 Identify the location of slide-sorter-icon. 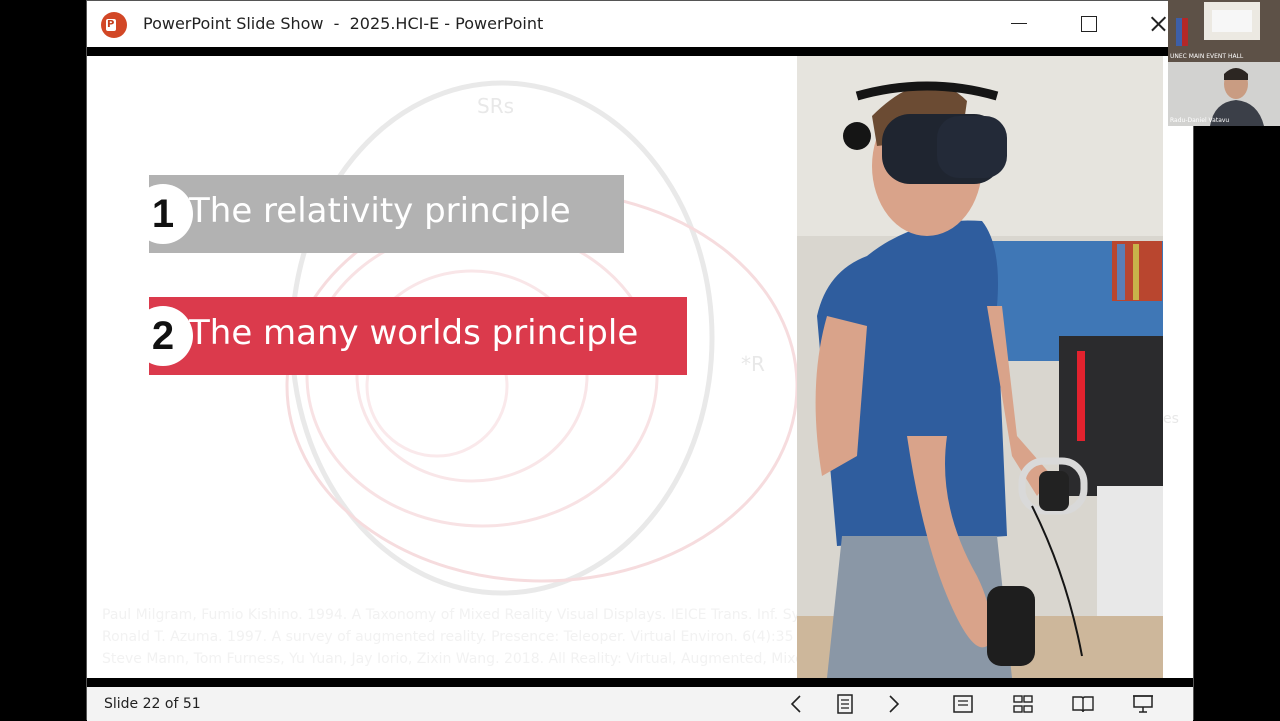
(1023, 704).